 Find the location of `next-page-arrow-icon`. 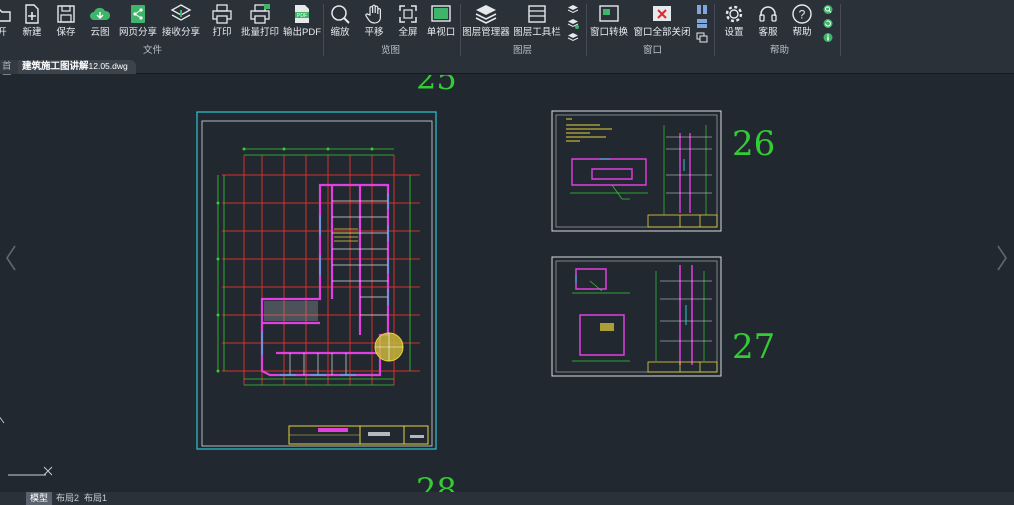

next-page-arrow-icon is located at coordinates (1002, 258).